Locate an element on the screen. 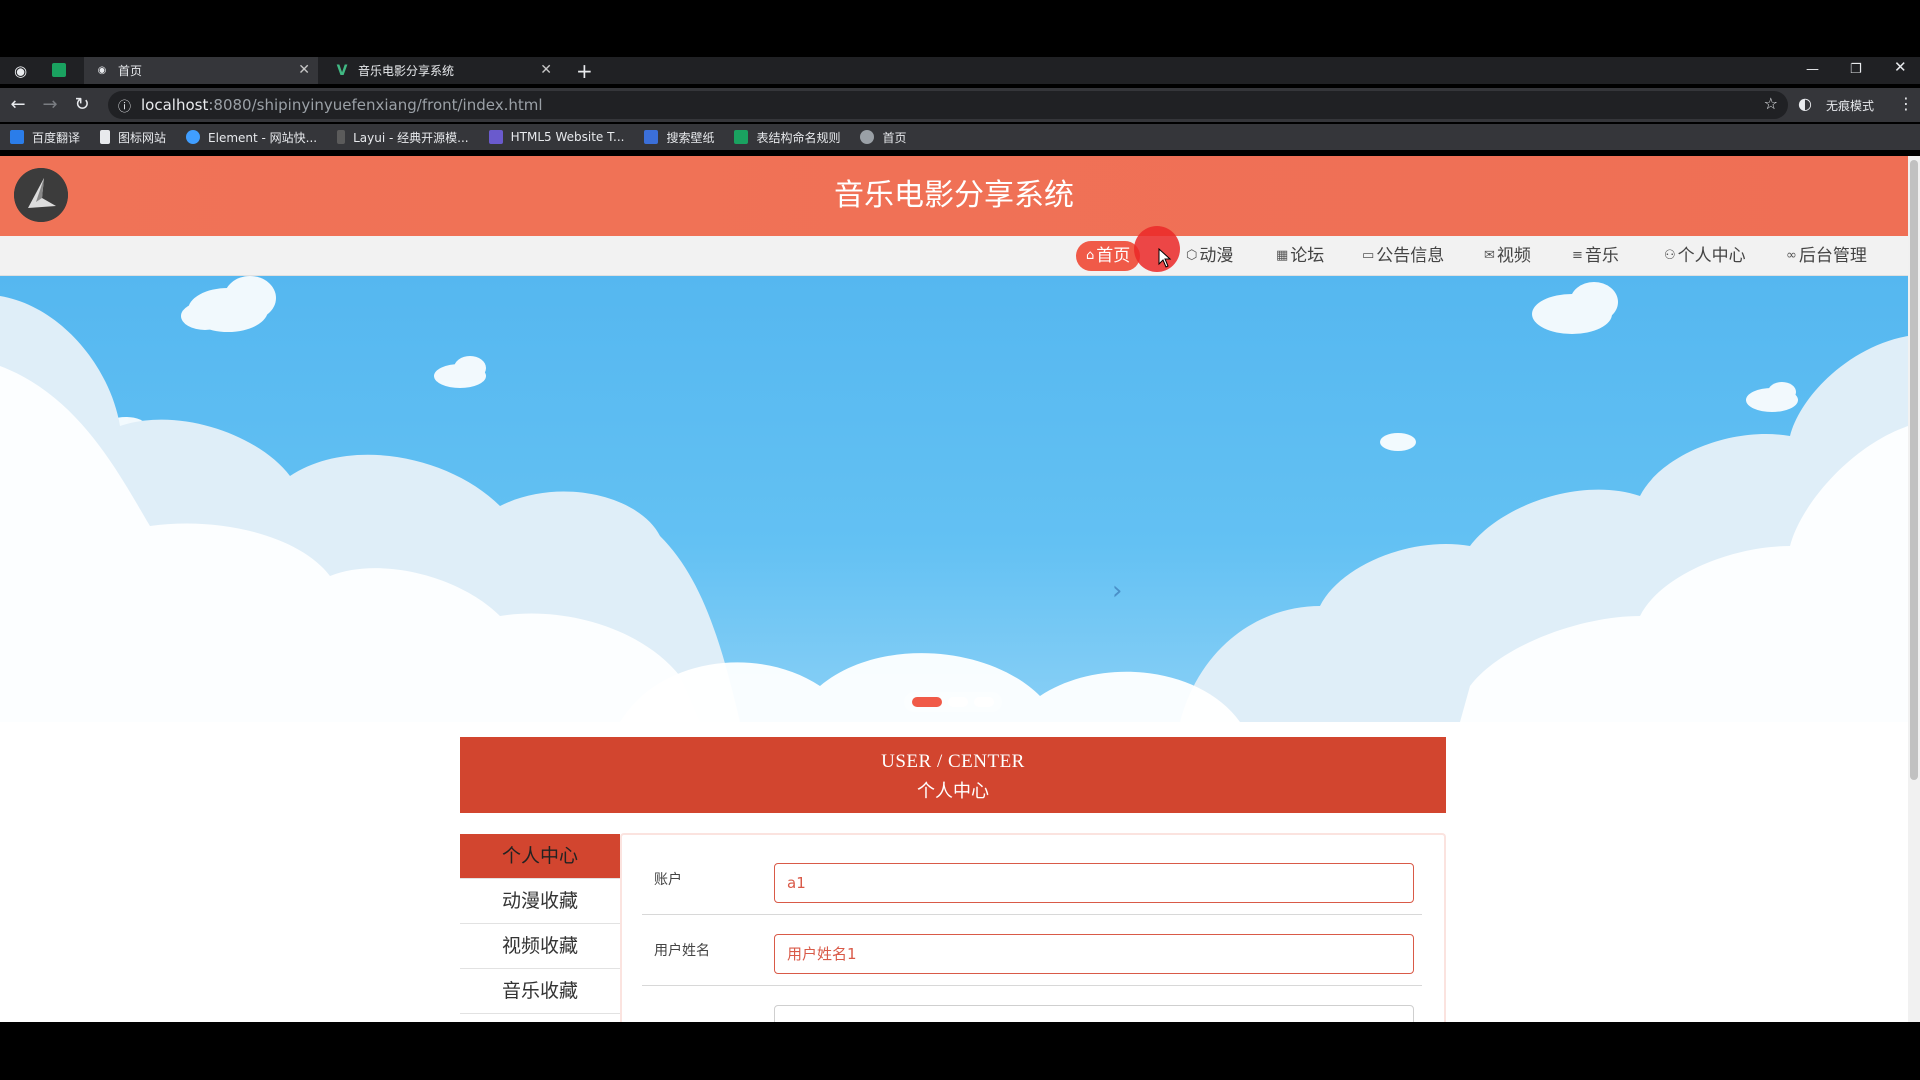  mouse-cursor-icon is located at coordinates (1165, 258).